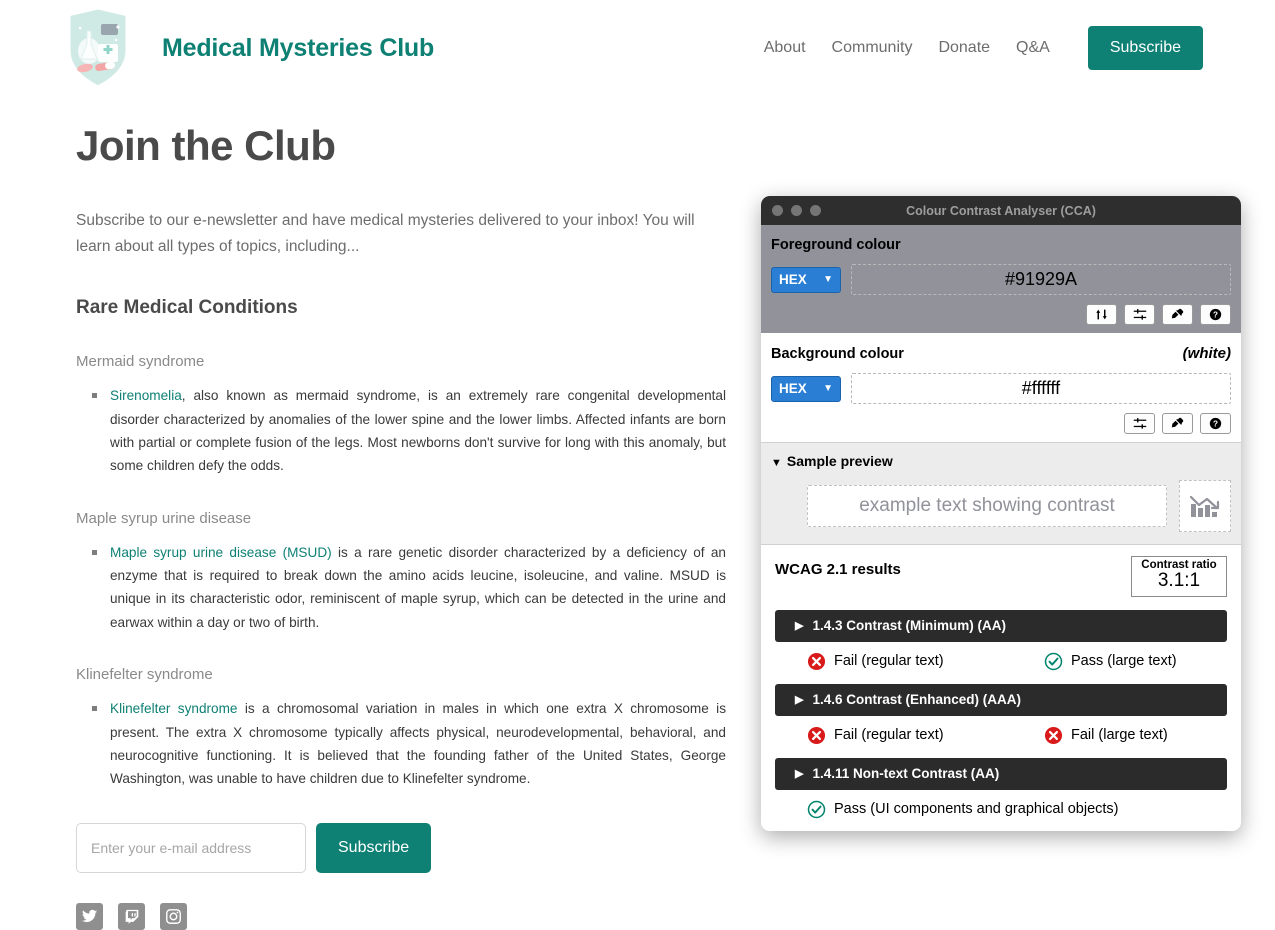  What do you see at coordinates (401, 916) in the screenshot?
I see `social-links` at bounding box center [401, 916].